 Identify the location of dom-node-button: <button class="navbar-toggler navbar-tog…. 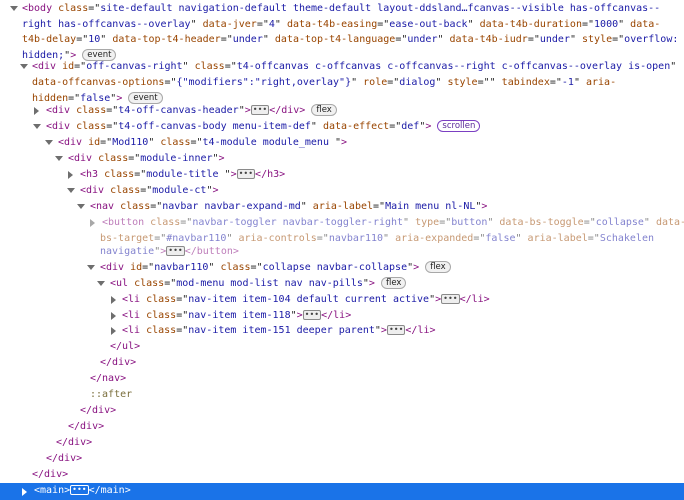
(387, 223).